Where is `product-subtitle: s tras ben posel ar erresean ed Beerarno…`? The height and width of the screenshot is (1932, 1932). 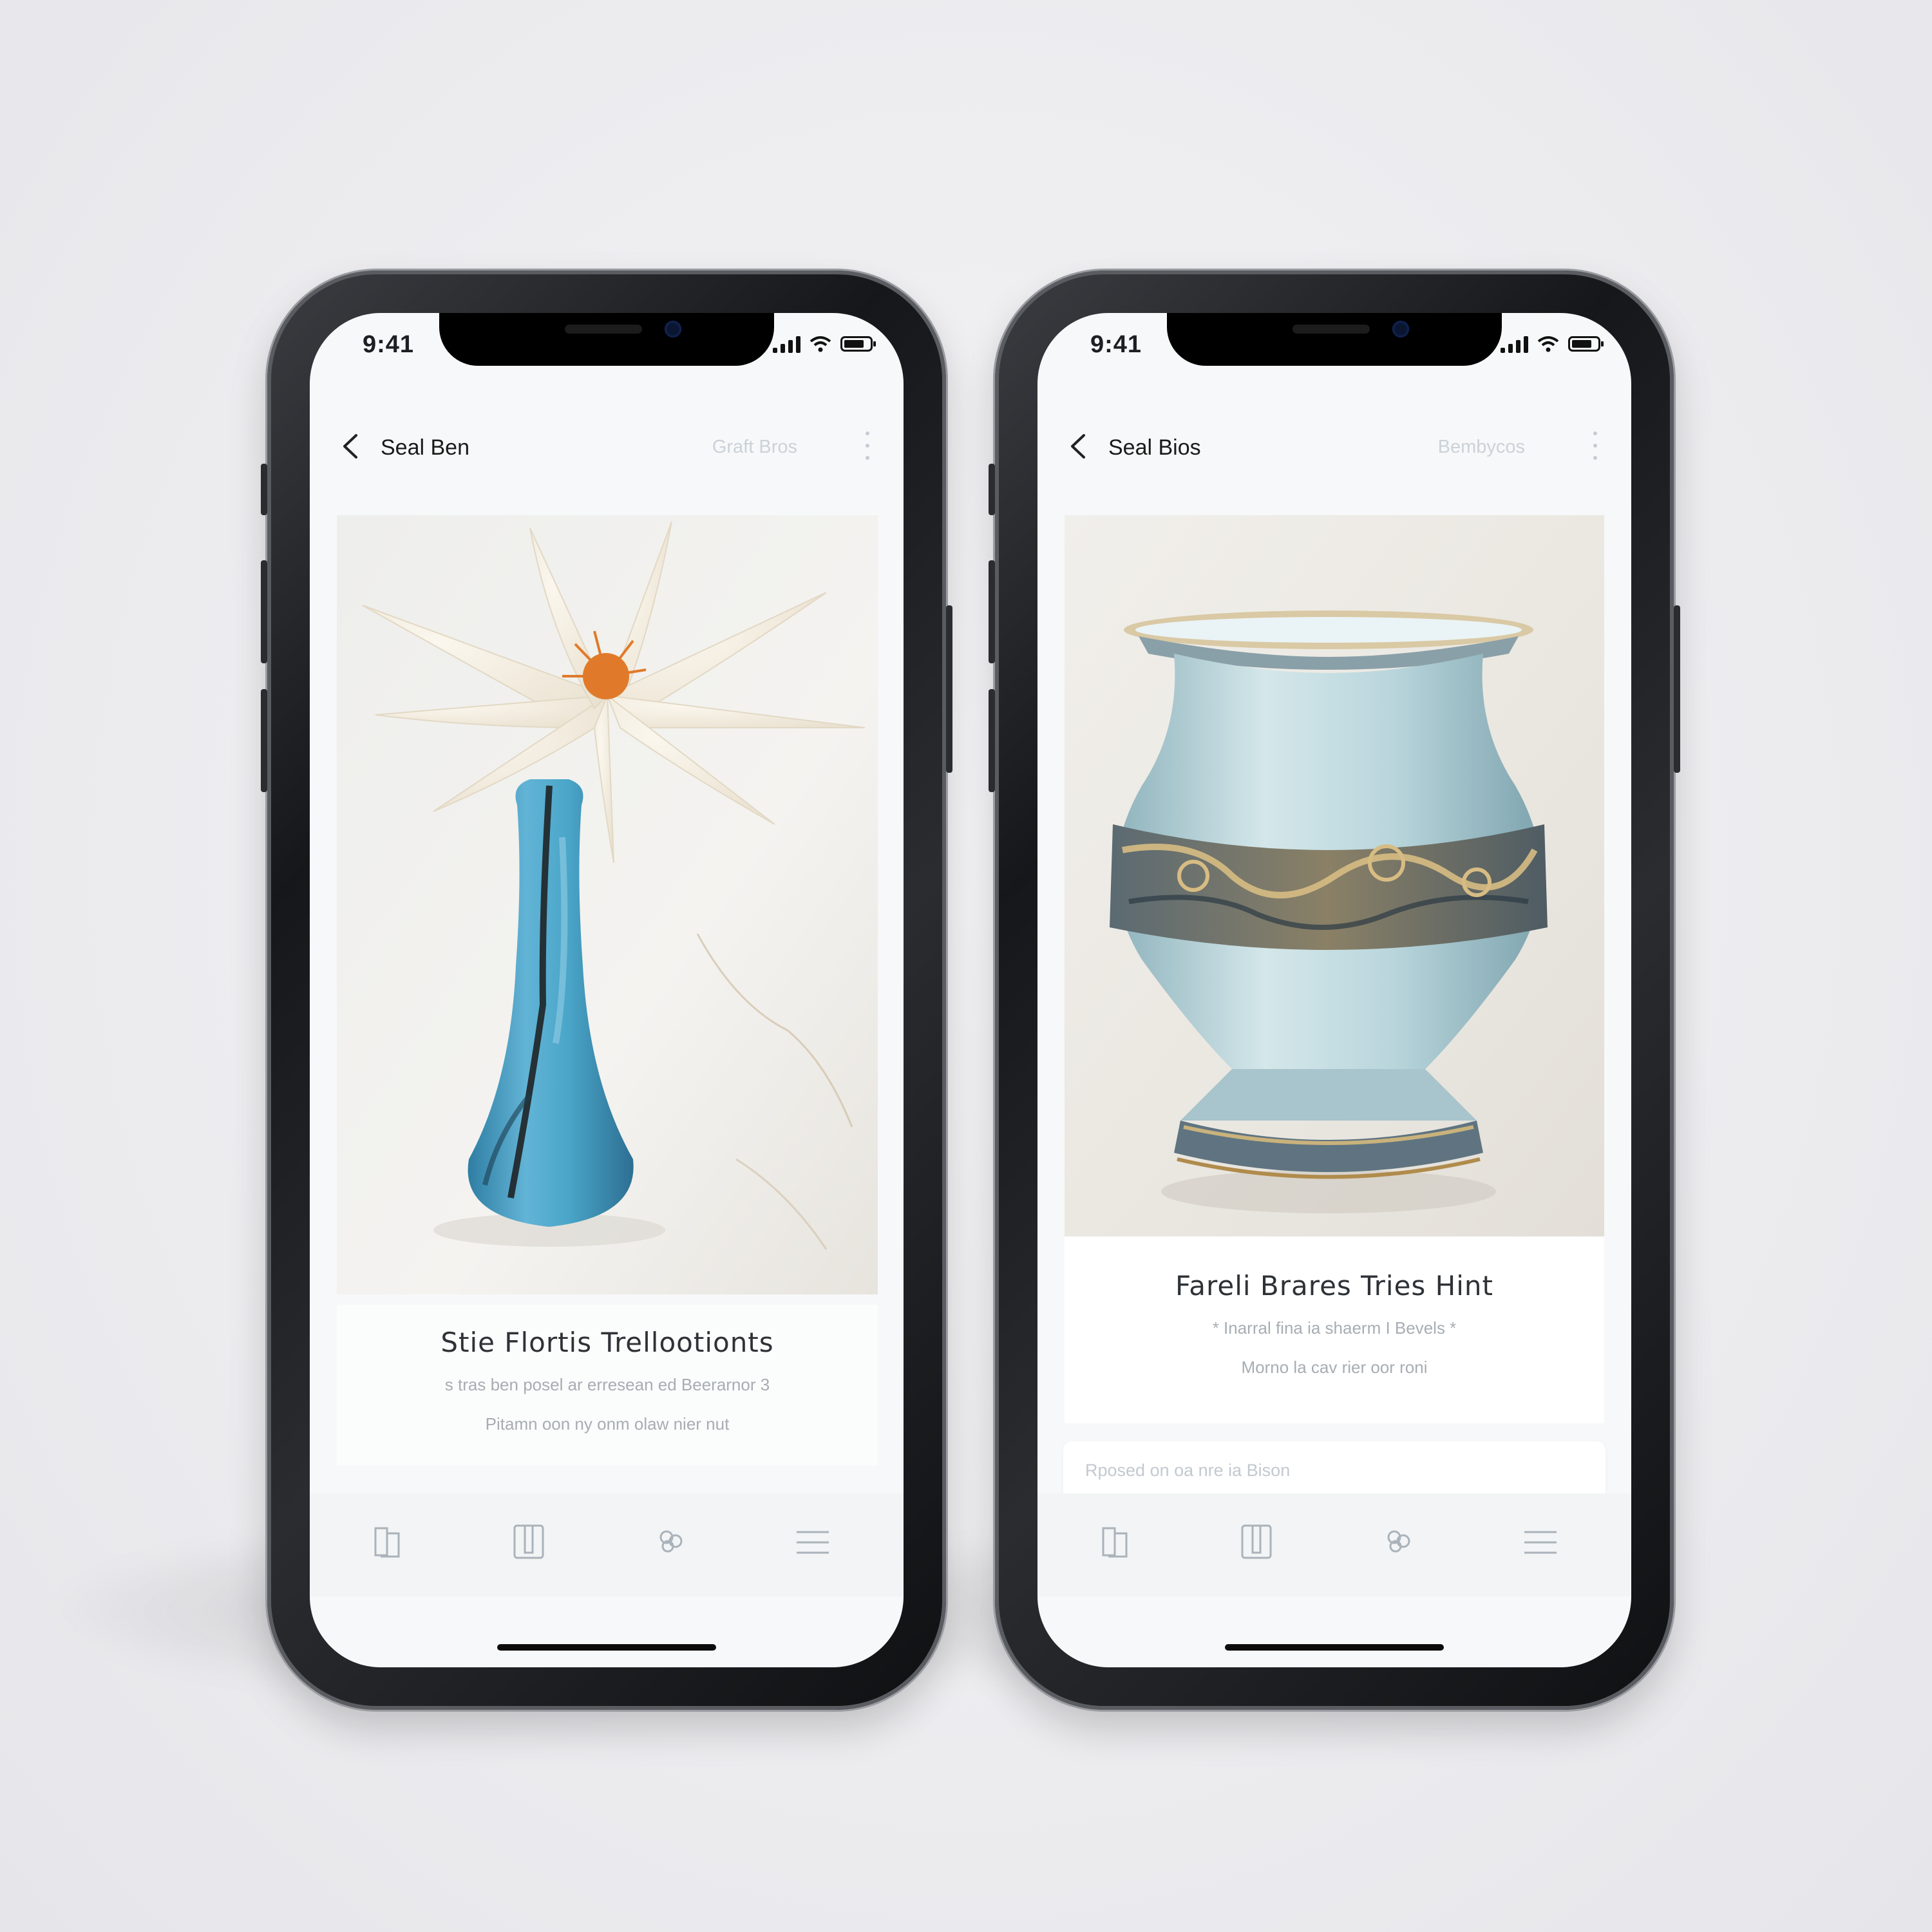
product-subtitle: s tras ben posel ar erresean ed Beerarno… is located at coordinates (607, 1384).